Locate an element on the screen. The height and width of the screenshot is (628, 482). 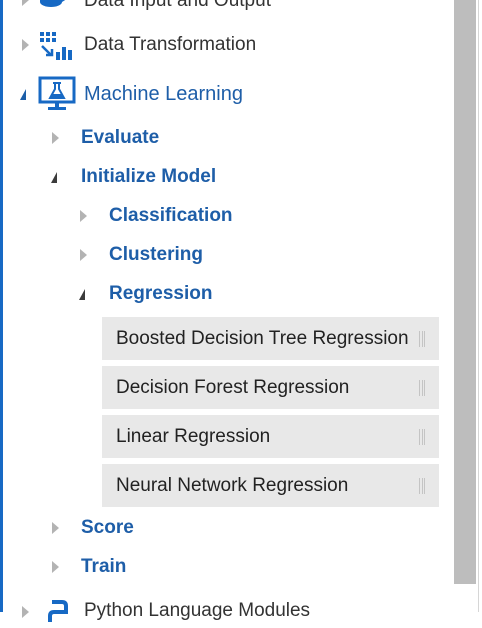
tree-item-score: Score is located at coordinates (240, 529).